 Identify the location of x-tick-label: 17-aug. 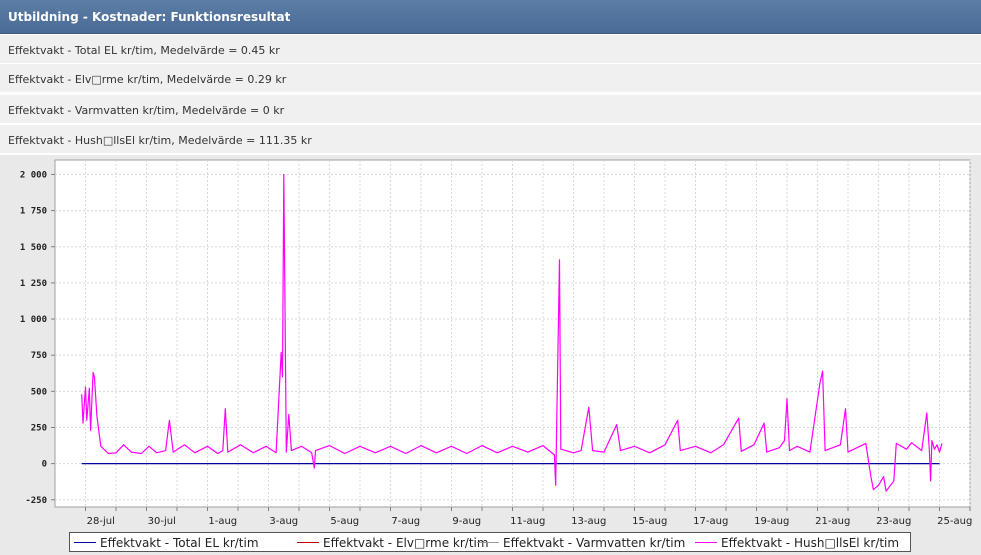
(710, 521).